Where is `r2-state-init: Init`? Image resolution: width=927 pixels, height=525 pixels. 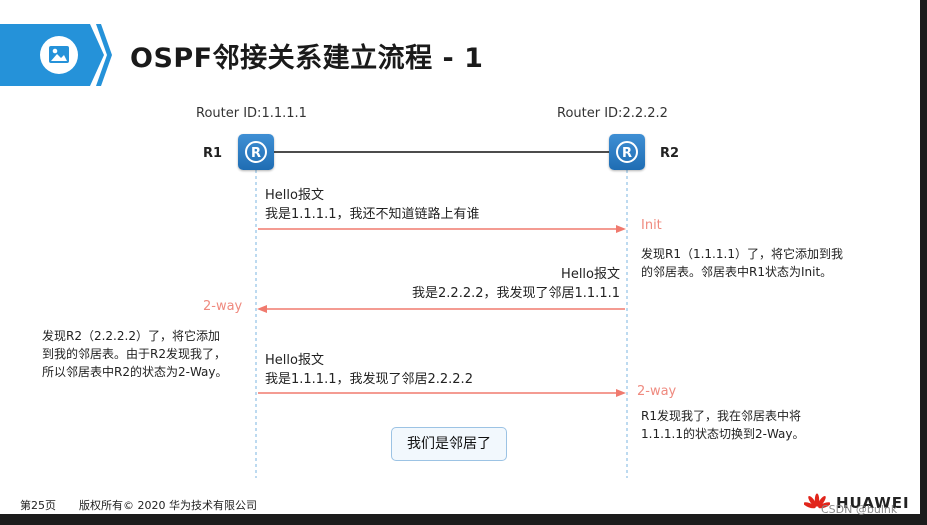 r2-state-init: Init is located at coordinates (651, 225).